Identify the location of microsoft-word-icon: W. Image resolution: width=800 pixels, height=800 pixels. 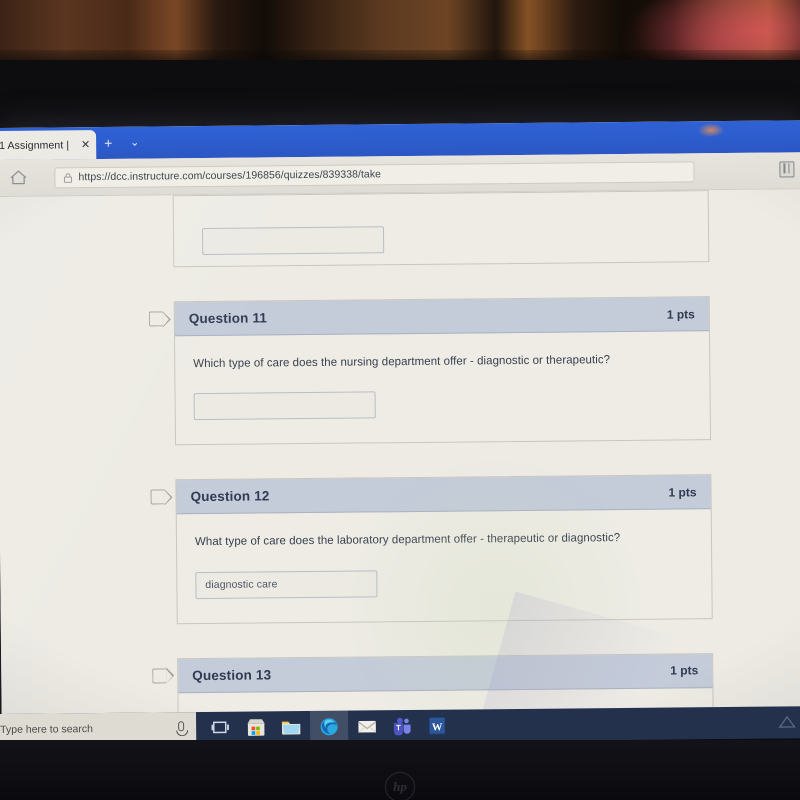
(437, 726).